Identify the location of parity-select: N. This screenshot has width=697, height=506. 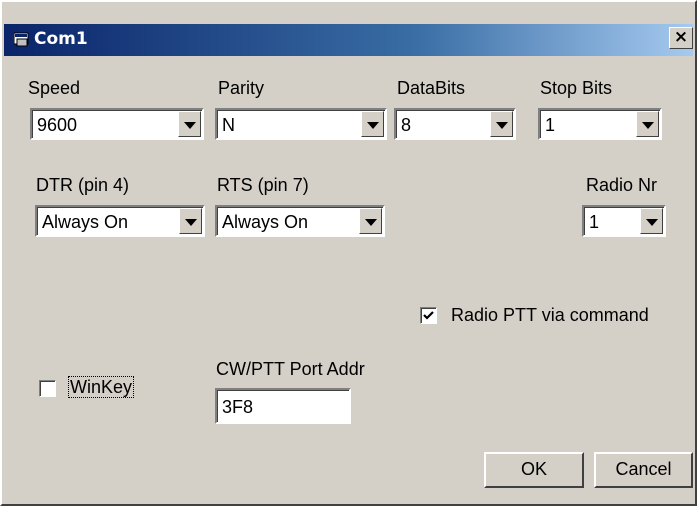
(301, 124).